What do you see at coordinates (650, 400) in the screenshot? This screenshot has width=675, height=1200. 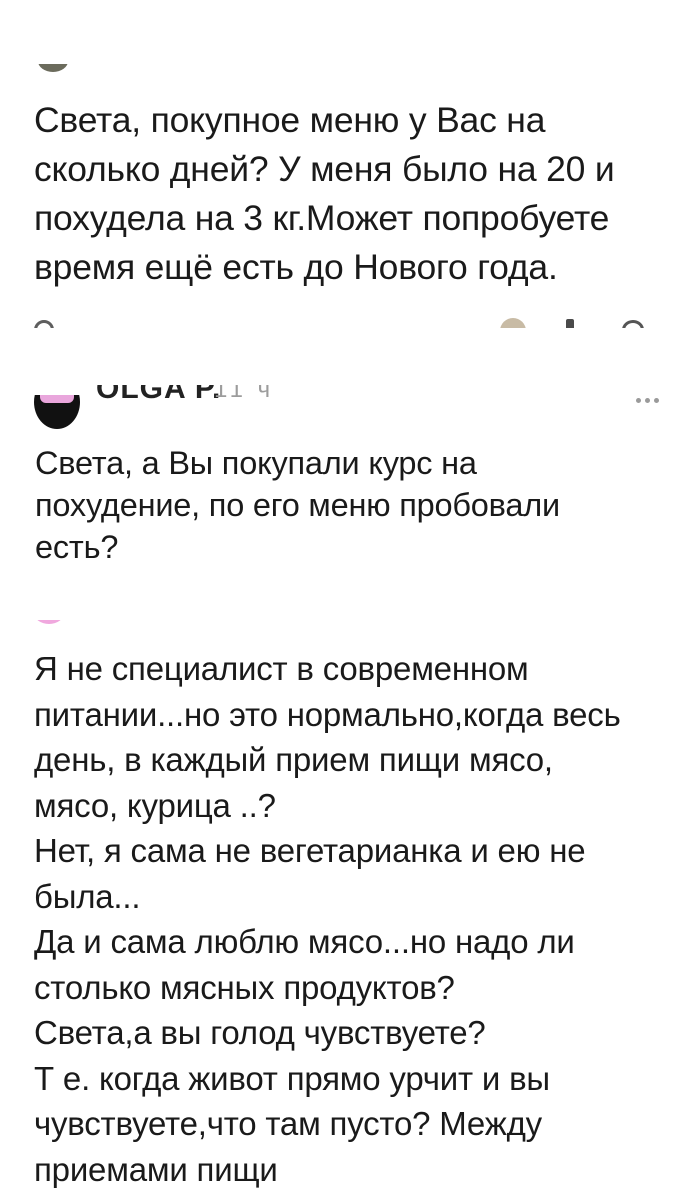 I see `more-icon` at bounding box center [650, 400].